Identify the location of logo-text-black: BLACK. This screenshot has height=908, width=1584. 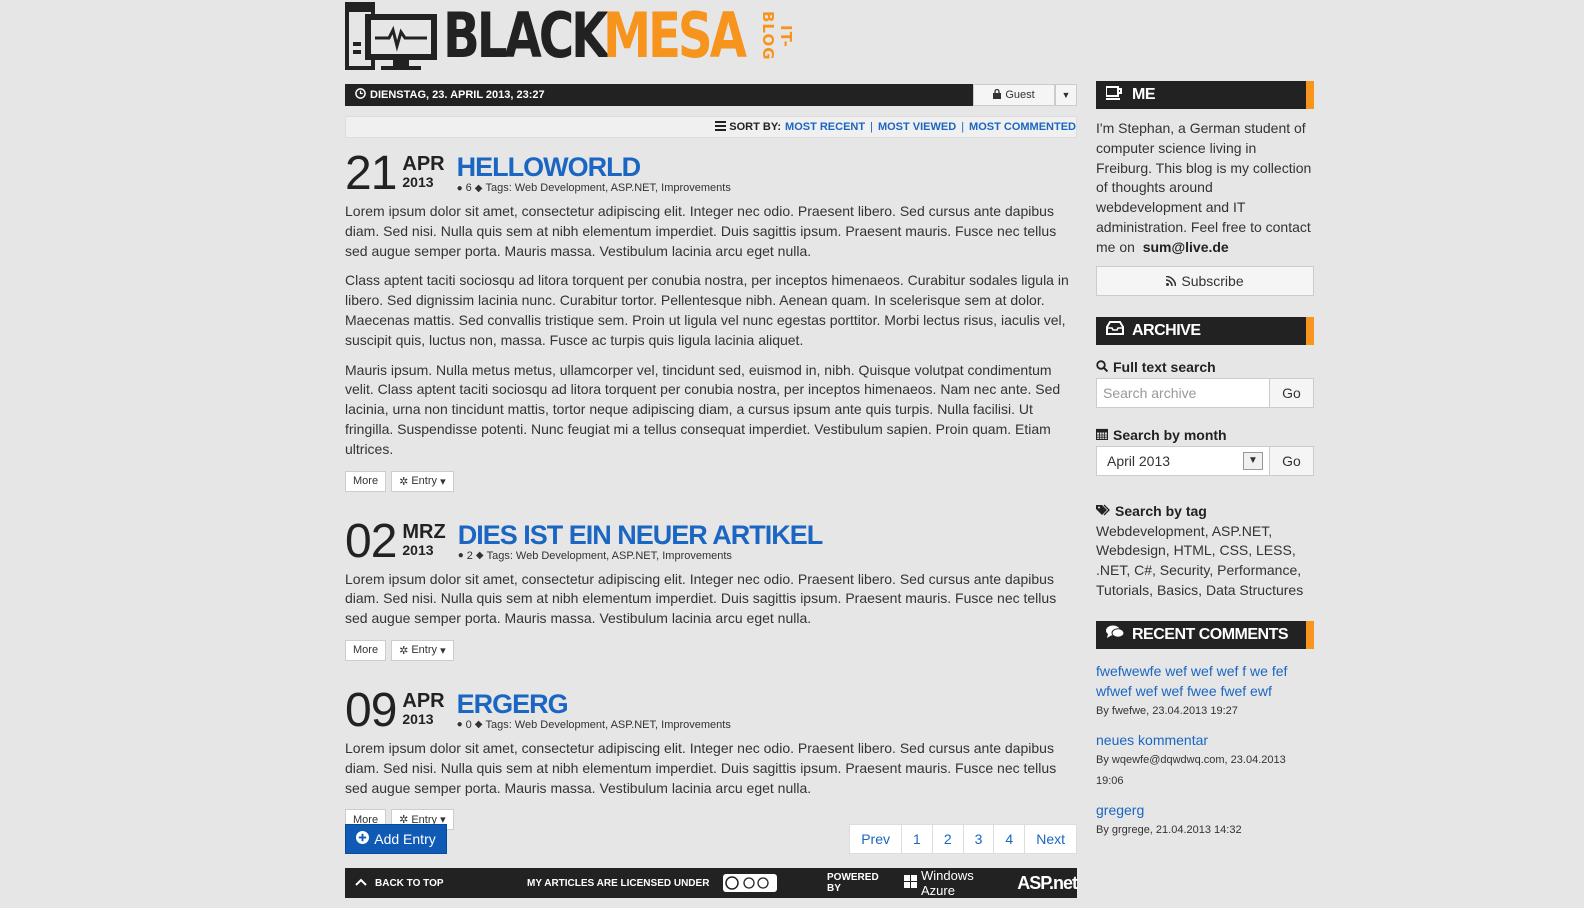
(526, 36).